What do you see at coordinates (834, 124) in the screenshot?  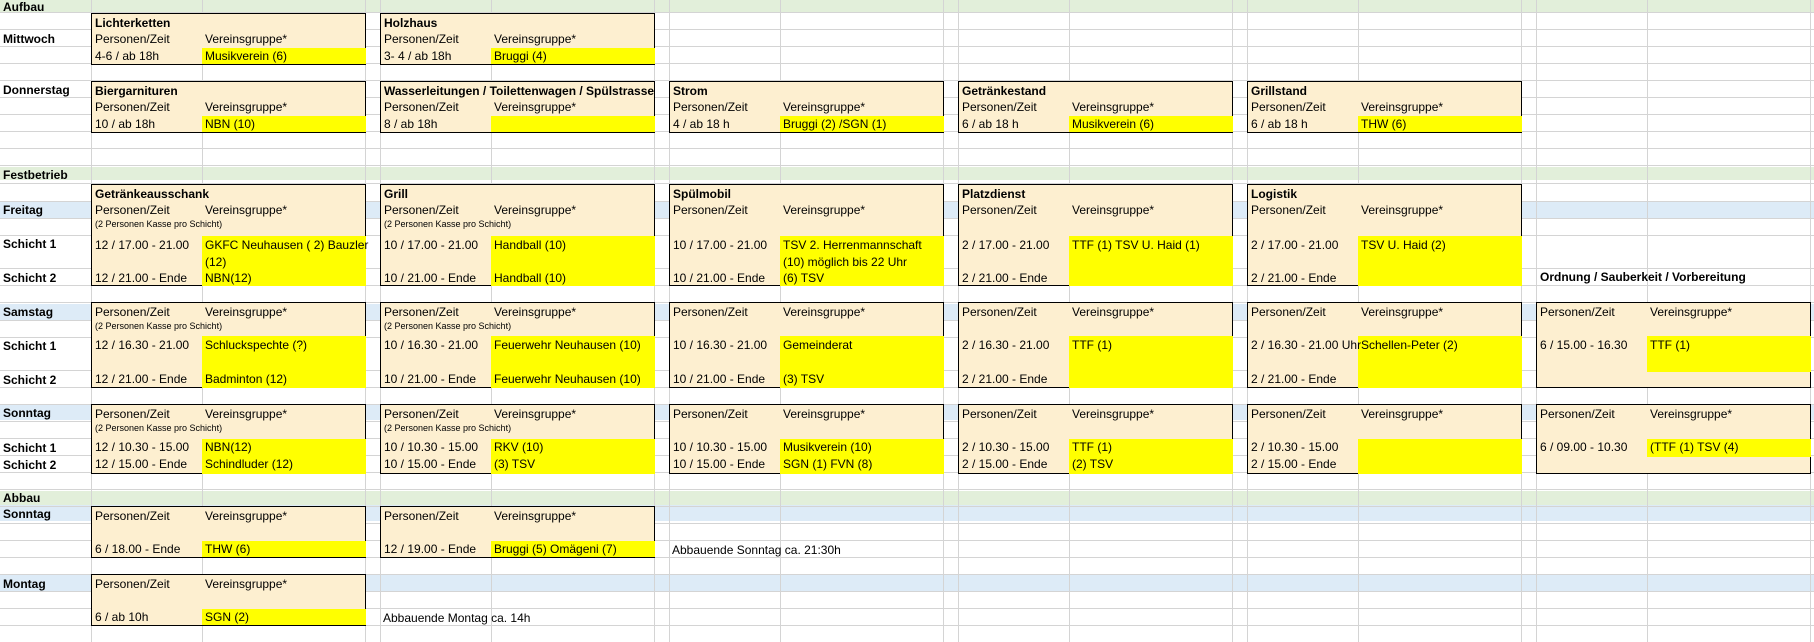 I see `group-value: Bruggi (2) /SGN (1)` at bounding box center [834, 124].